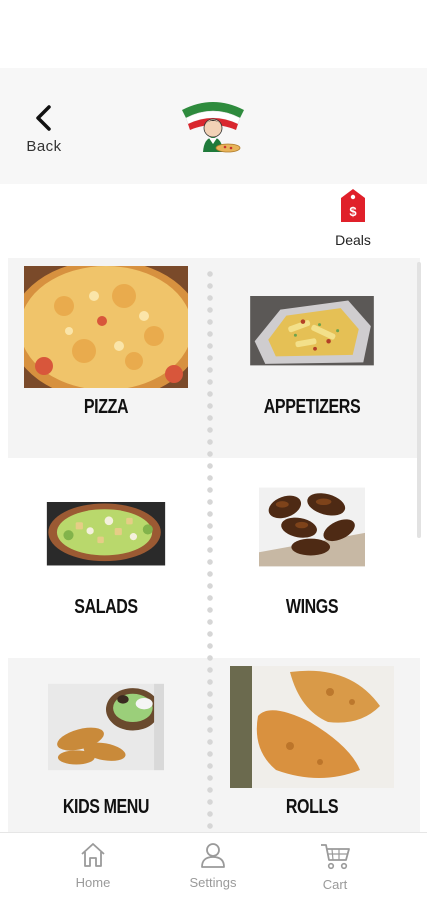 The width and height of the screenshot is (427, 900). What do you see at coordinates (106, 327) in the screenshot?
I see `pizza-photo` at bounding box center [106, 327].